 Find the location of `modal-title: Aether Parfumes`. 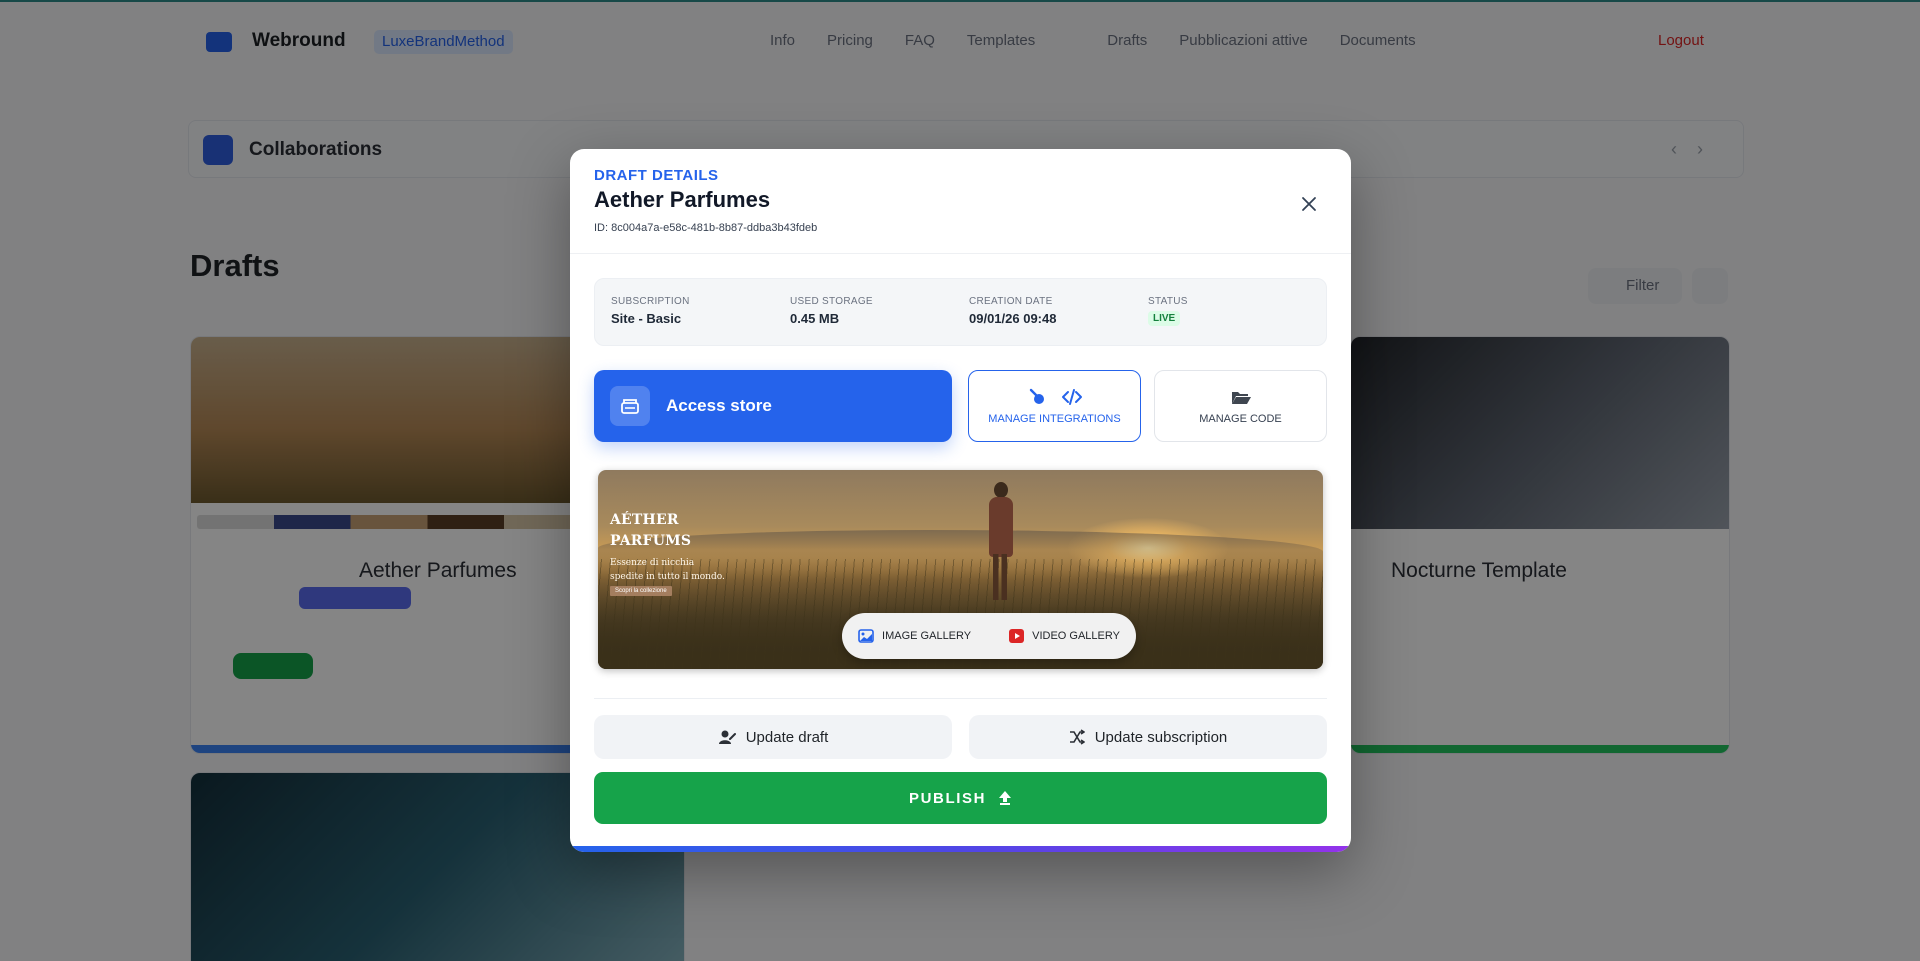

modal-title: Aether Parfumes is located at coordinates (682, 199).